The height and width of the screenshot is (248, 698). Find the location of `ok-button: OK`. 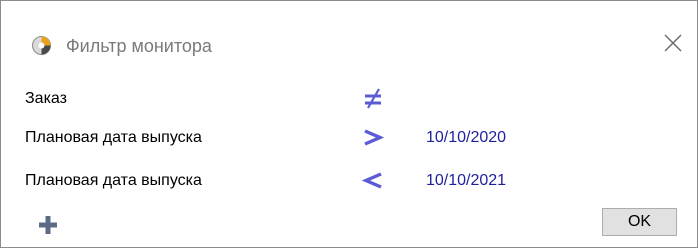

ok-button: OK is located at coordinates (639, 222).